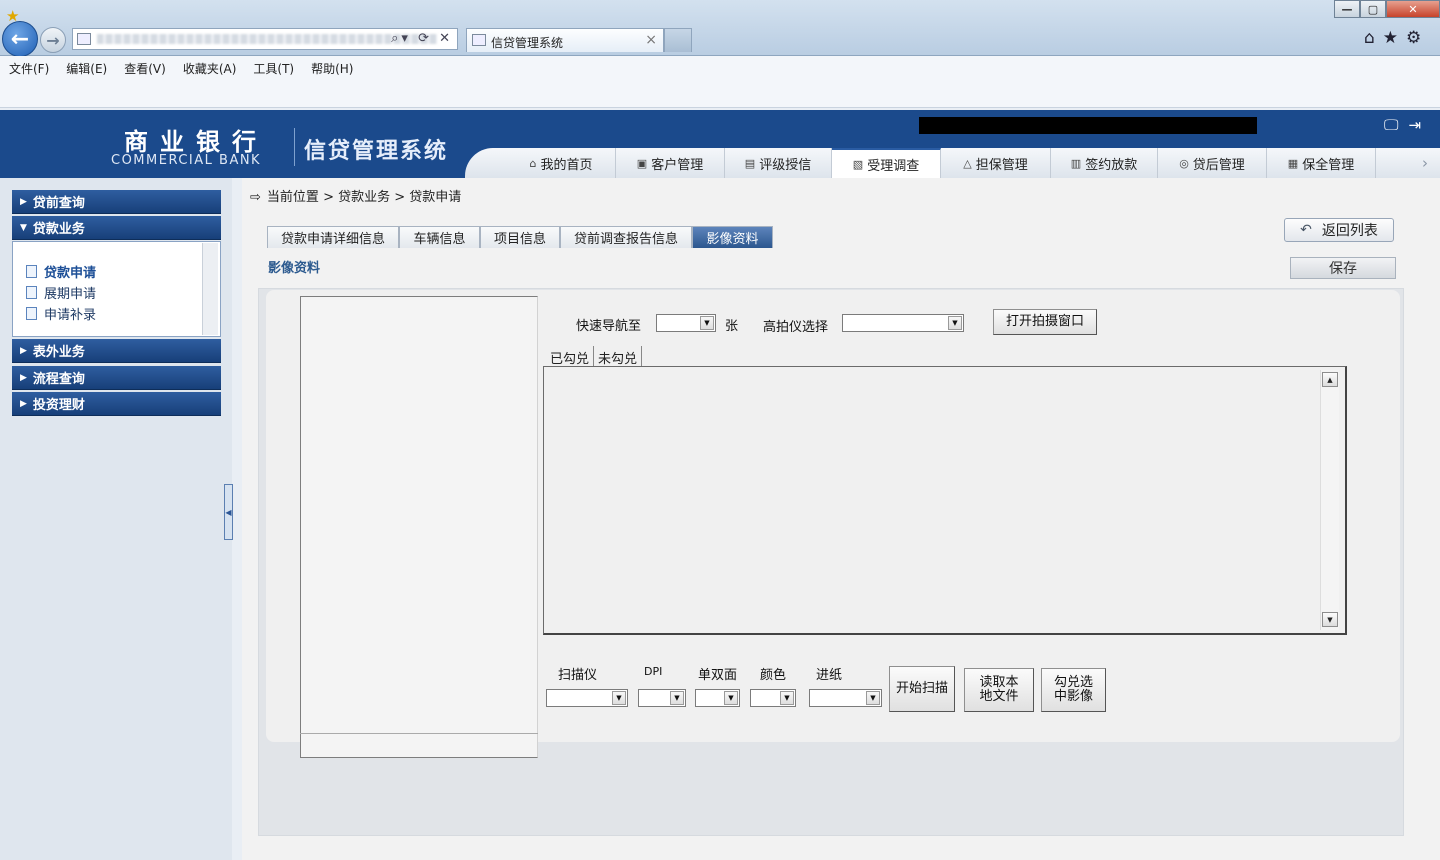 The height and width of the screenshot is (860, 1440). What do you see at coordinates (116, 404) in the screenshot?
I see `sidebar-group-investment: ▶ 投资理财` at bounding box center [116, 404].